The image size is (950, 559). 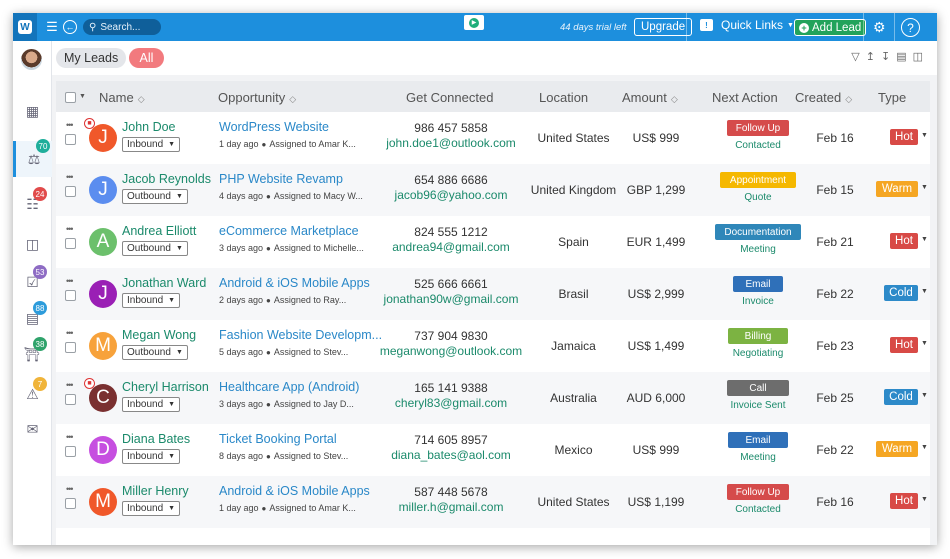 What do you see at coordinates (451, 507) in the screenshot?
I see `email-link: miller.h@gmail.com` at bounding box center [451, 507].